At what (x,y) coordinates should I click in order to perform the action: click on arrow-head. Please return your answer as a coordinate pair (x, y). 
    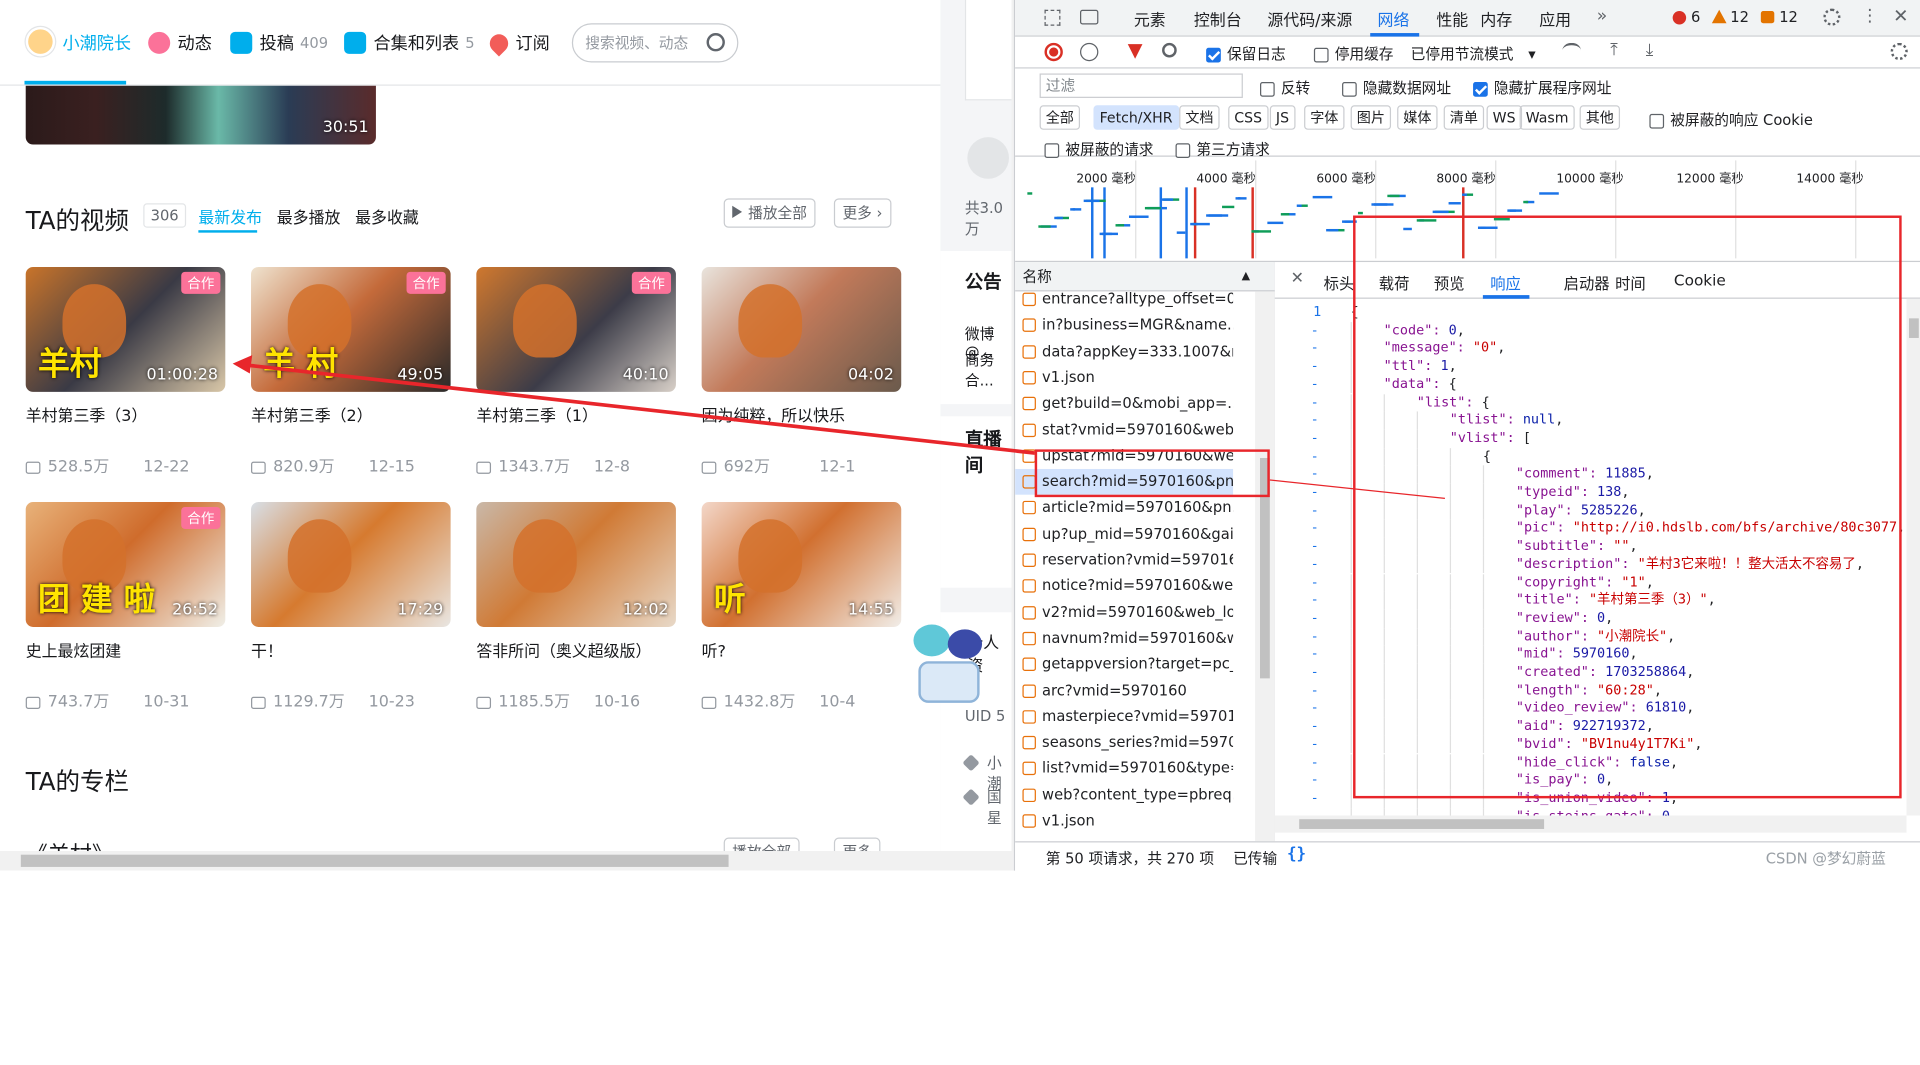
    Looking at the image, I should click on (242, 364).